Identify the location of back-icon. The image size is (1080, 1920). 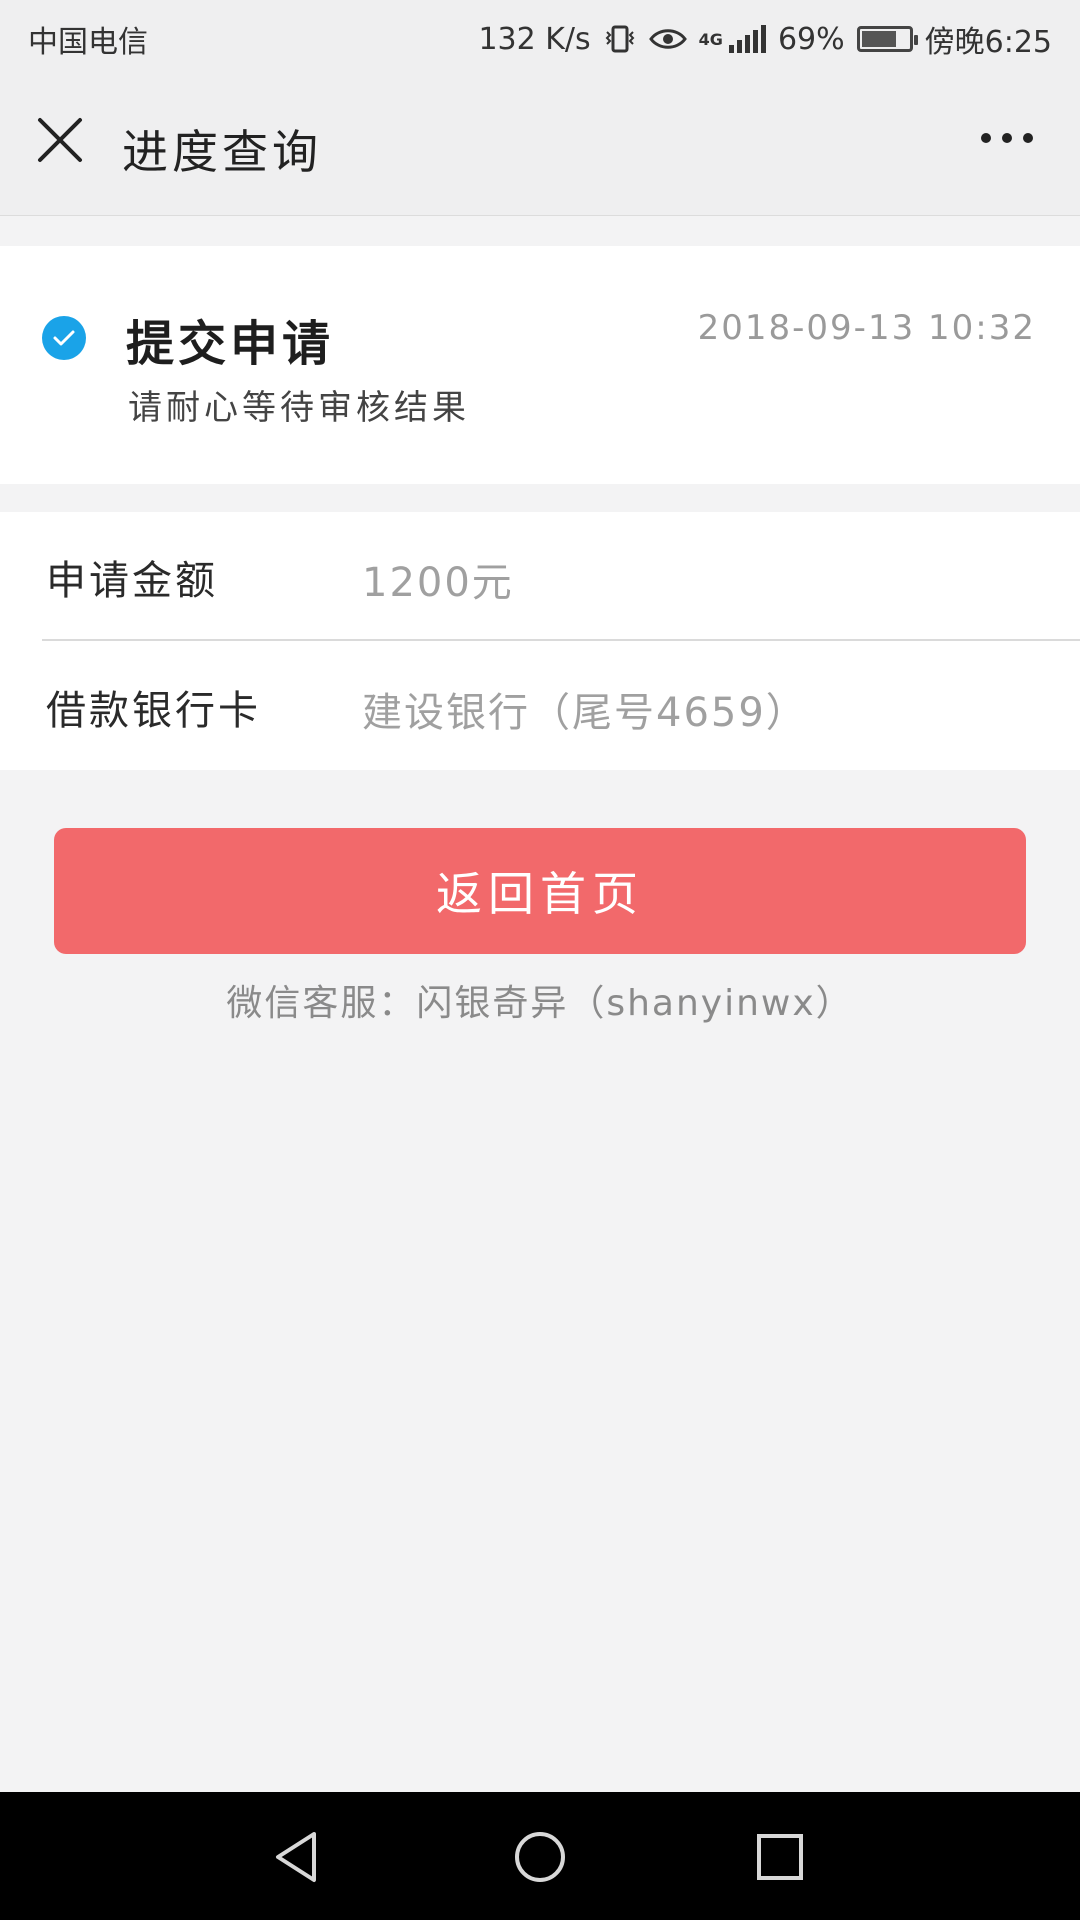
(297, 1857).